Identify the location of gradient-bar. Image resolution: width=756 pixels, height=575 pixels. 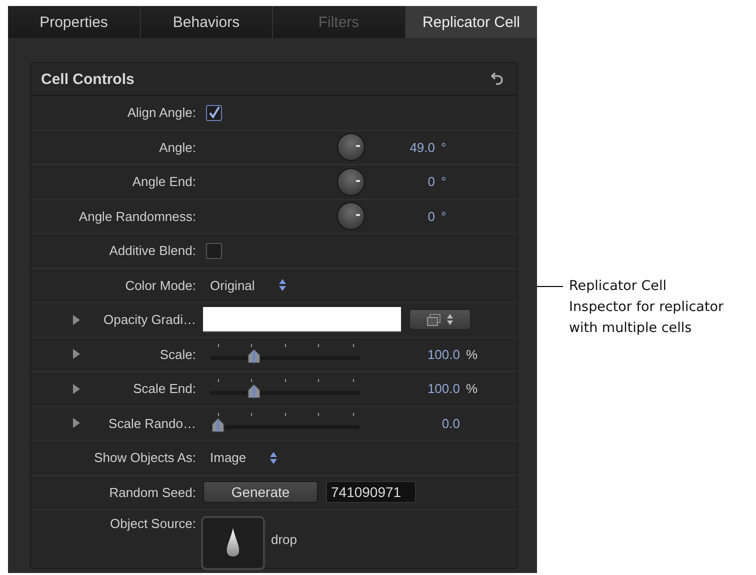
(302, 319).